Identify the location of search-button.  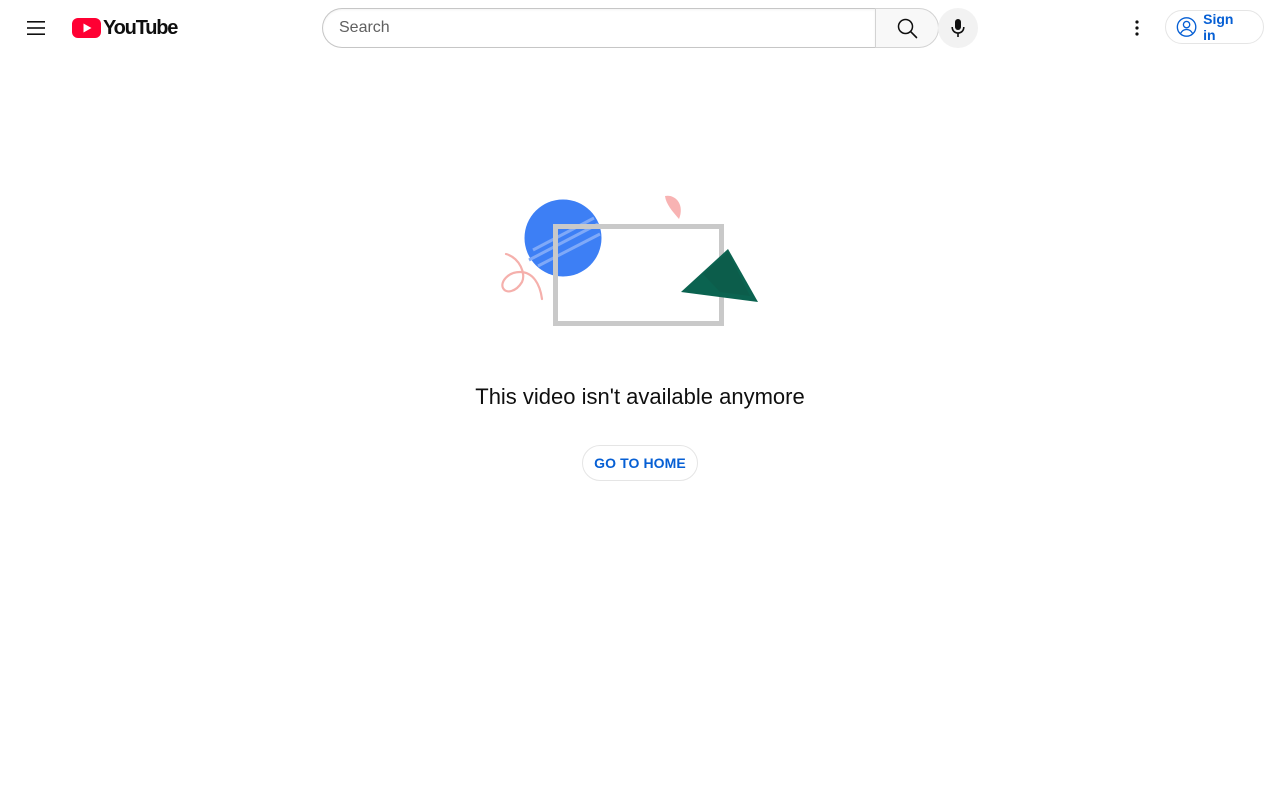
(907, 28).